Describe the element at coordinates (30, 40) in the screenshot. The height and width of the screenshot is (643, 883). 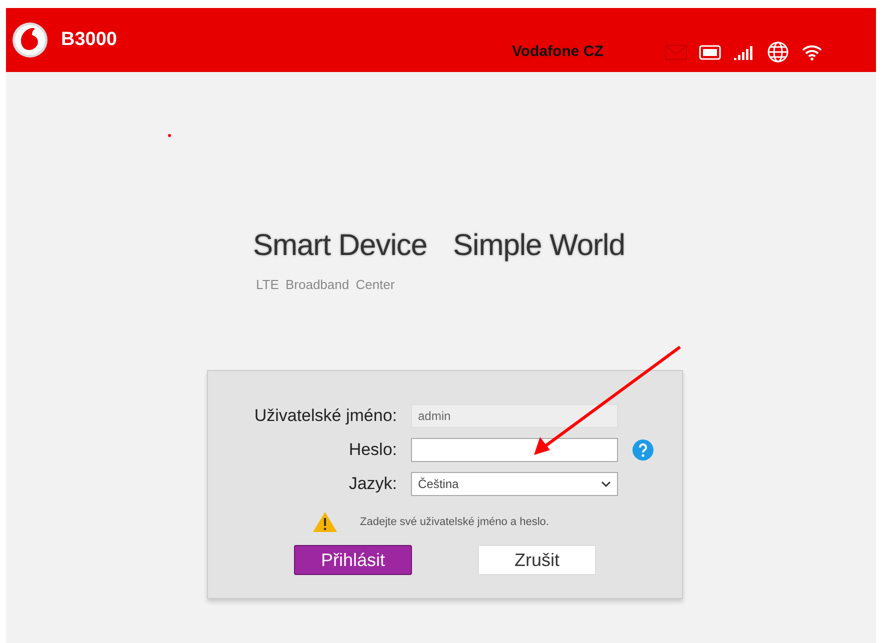
I see `logo-icon` at that location.